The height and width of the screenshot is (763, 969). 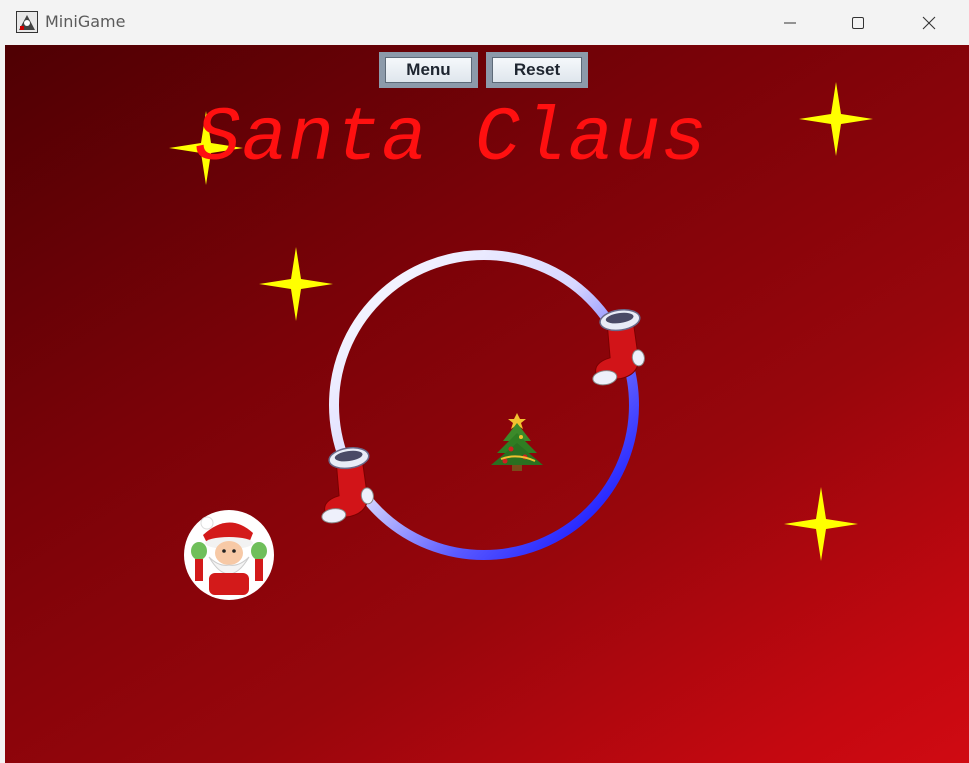 What do you see at coordinates (85, 21) in the screenshot?
I see `window-title: MiniGame` at bounding box center [85, 21].